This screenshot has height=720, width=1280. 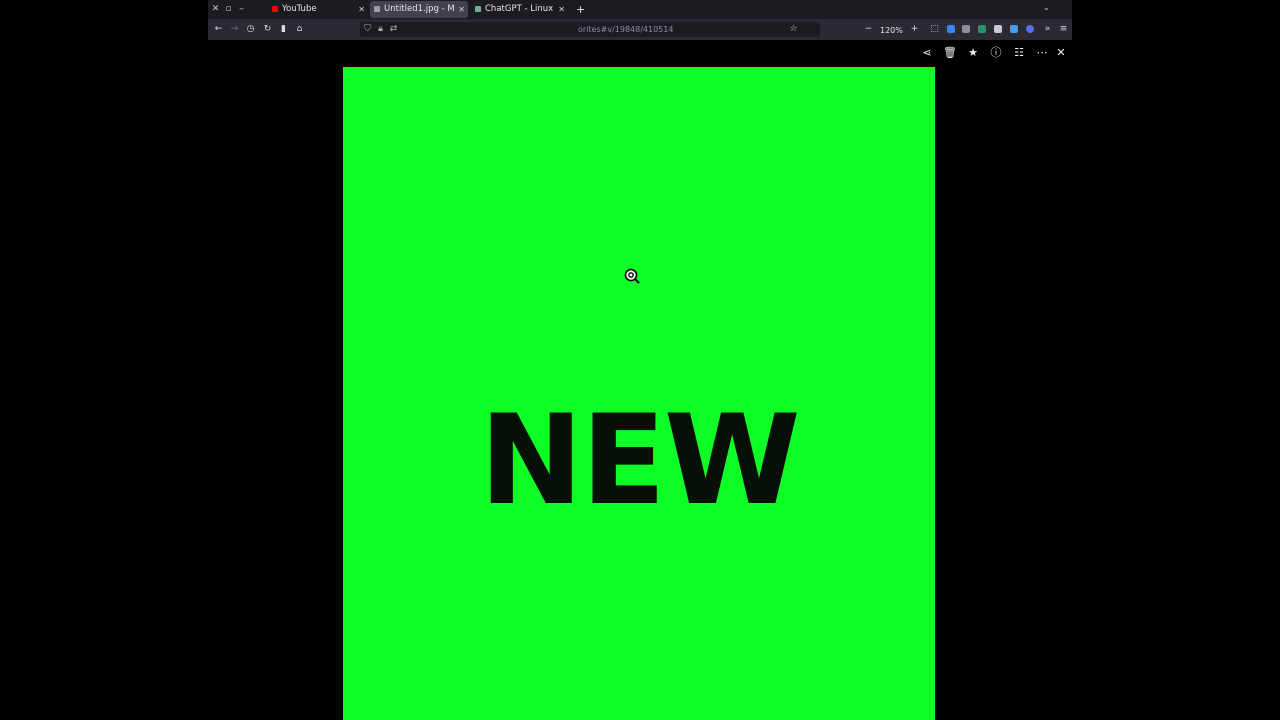 I want to click on zoom-in-cursor-icon, so click(x=632, y=276).